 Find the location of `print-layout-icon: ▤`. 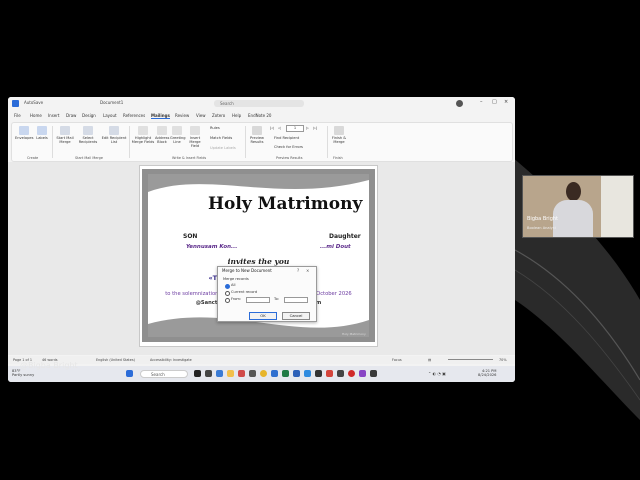

print-layout-icon: ▤ is located at coordinates (429, 360).